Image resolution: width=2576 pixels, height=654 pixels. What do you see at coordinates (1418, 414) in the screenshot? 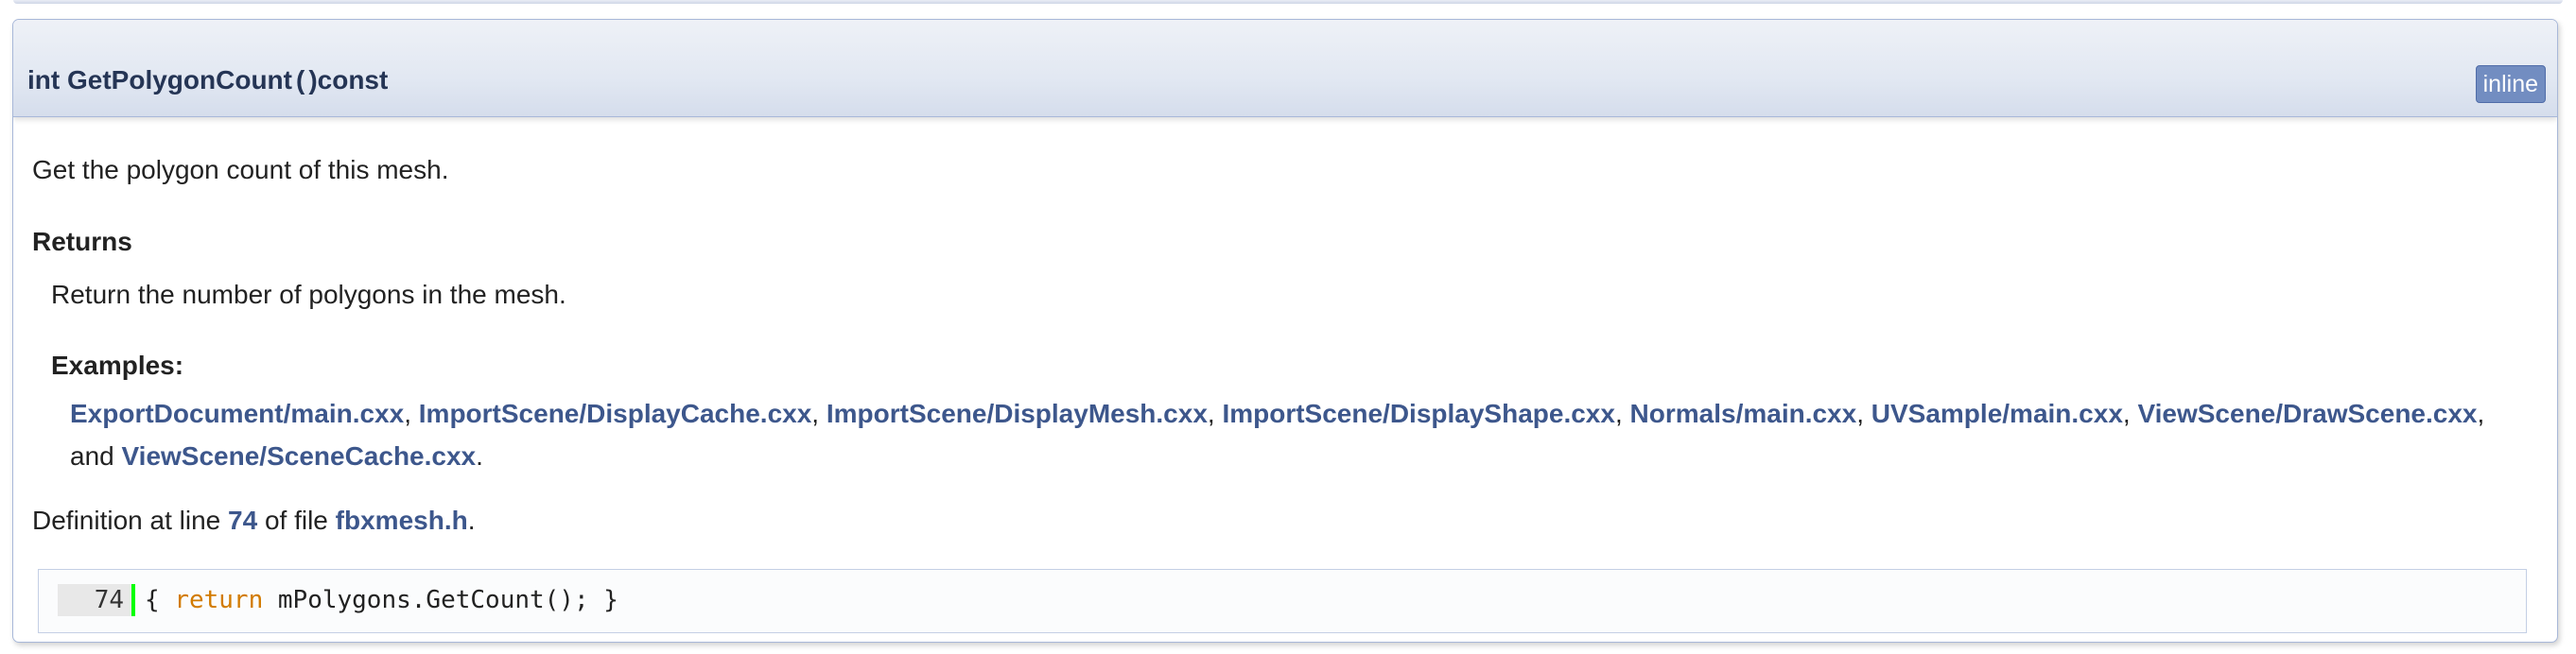
I see `example-link-importscene-displayshape: ImportScene/DisplayShape.cxx` at bounding box center [1418, 414].